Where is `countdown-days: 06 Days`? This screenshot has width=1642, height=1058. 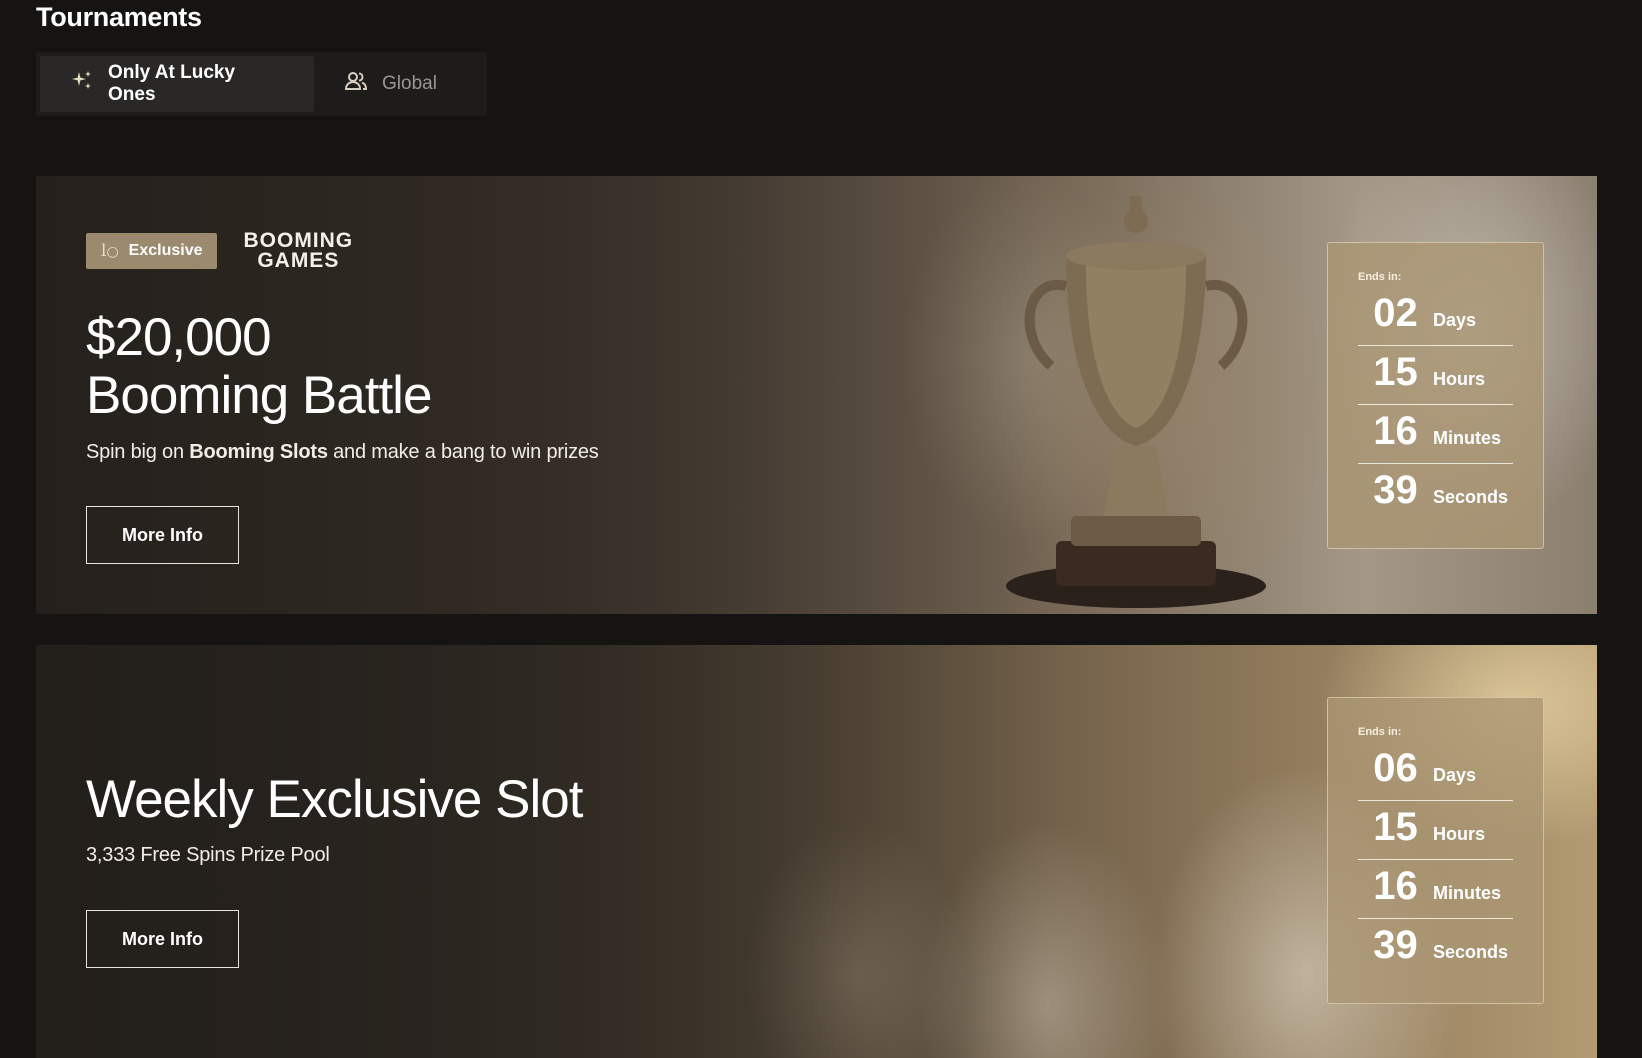
countdown-days: 06 Days is located at coordinates (1435, 771).